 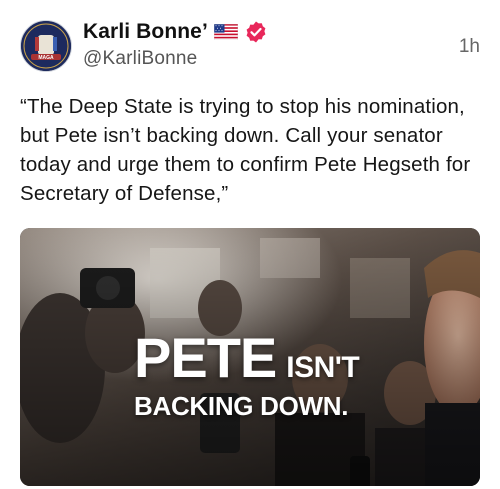 I want to click on overlay-word-isnt: ISN'T, so click(x=323, y=367).